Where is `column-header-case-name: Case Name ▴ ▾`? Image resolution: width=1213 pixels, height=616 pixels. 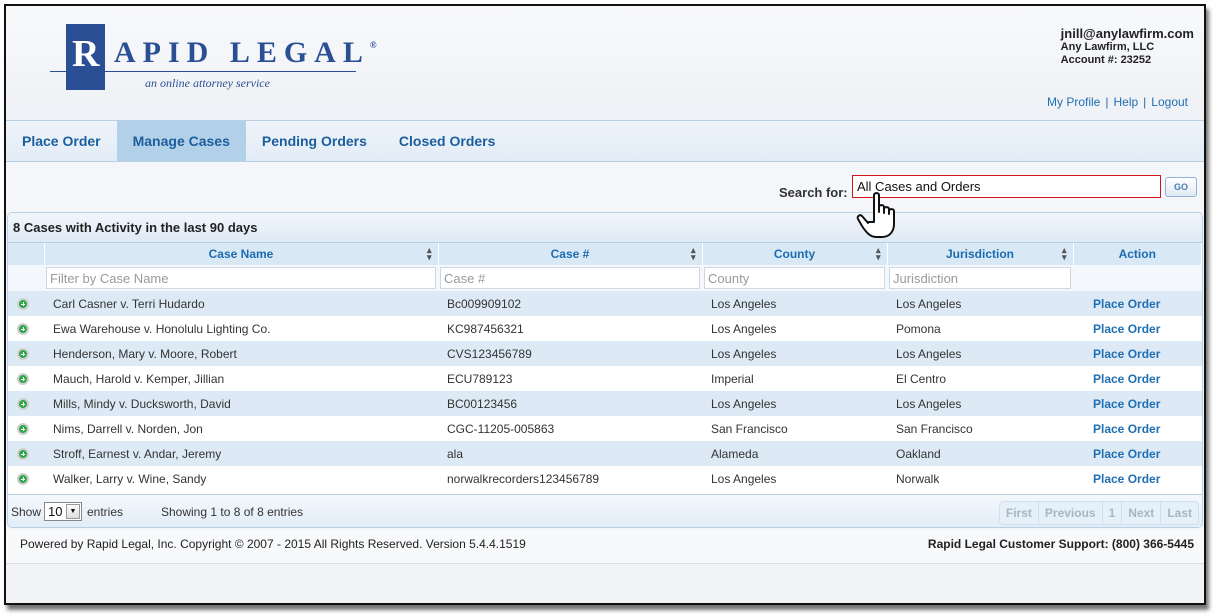
column-header-case-name: Case Name ▴ ▾ is located at coordinates (241, 254).